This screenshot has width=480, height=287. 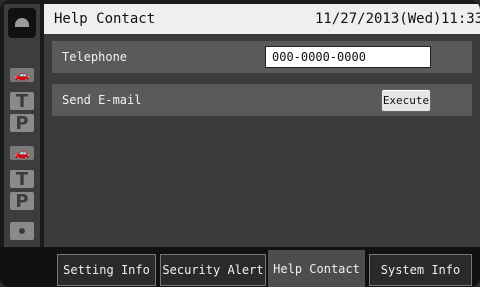 What do you see at coordinates (22, 231) in the screenshot?
I see `dot-icon` at bounding box center [22, 231].